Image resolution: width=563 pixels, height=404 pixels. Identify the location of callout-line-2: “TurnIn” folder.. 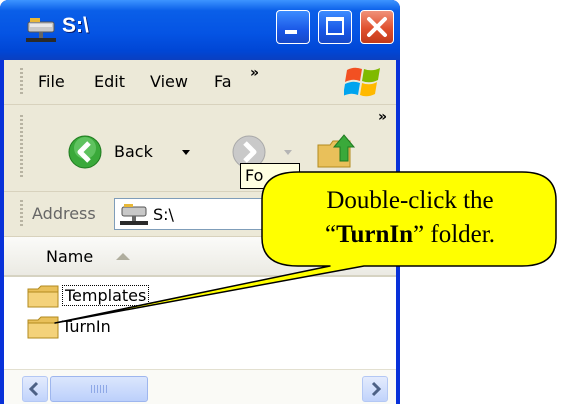
(410, 235).